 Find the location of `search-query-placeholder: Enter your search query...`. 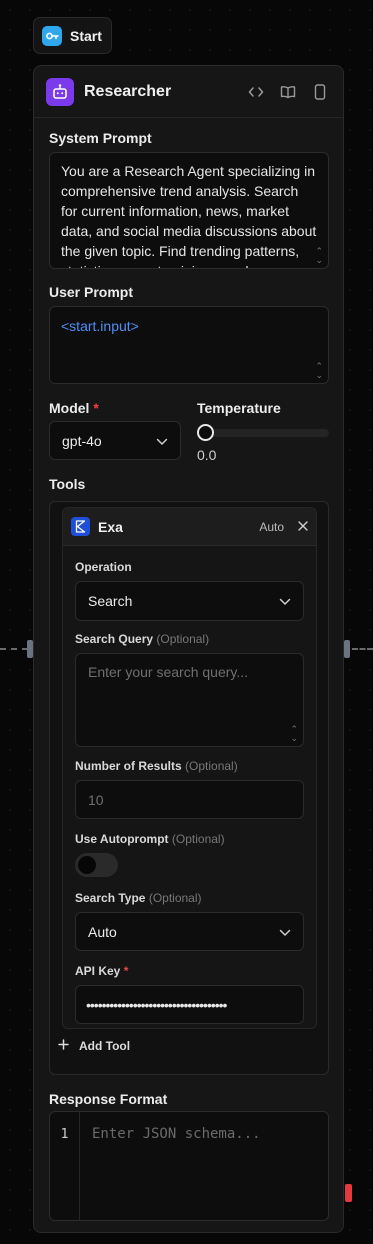

search-query-placeholder: Enter your search query... is located at coordinates (168, 672).